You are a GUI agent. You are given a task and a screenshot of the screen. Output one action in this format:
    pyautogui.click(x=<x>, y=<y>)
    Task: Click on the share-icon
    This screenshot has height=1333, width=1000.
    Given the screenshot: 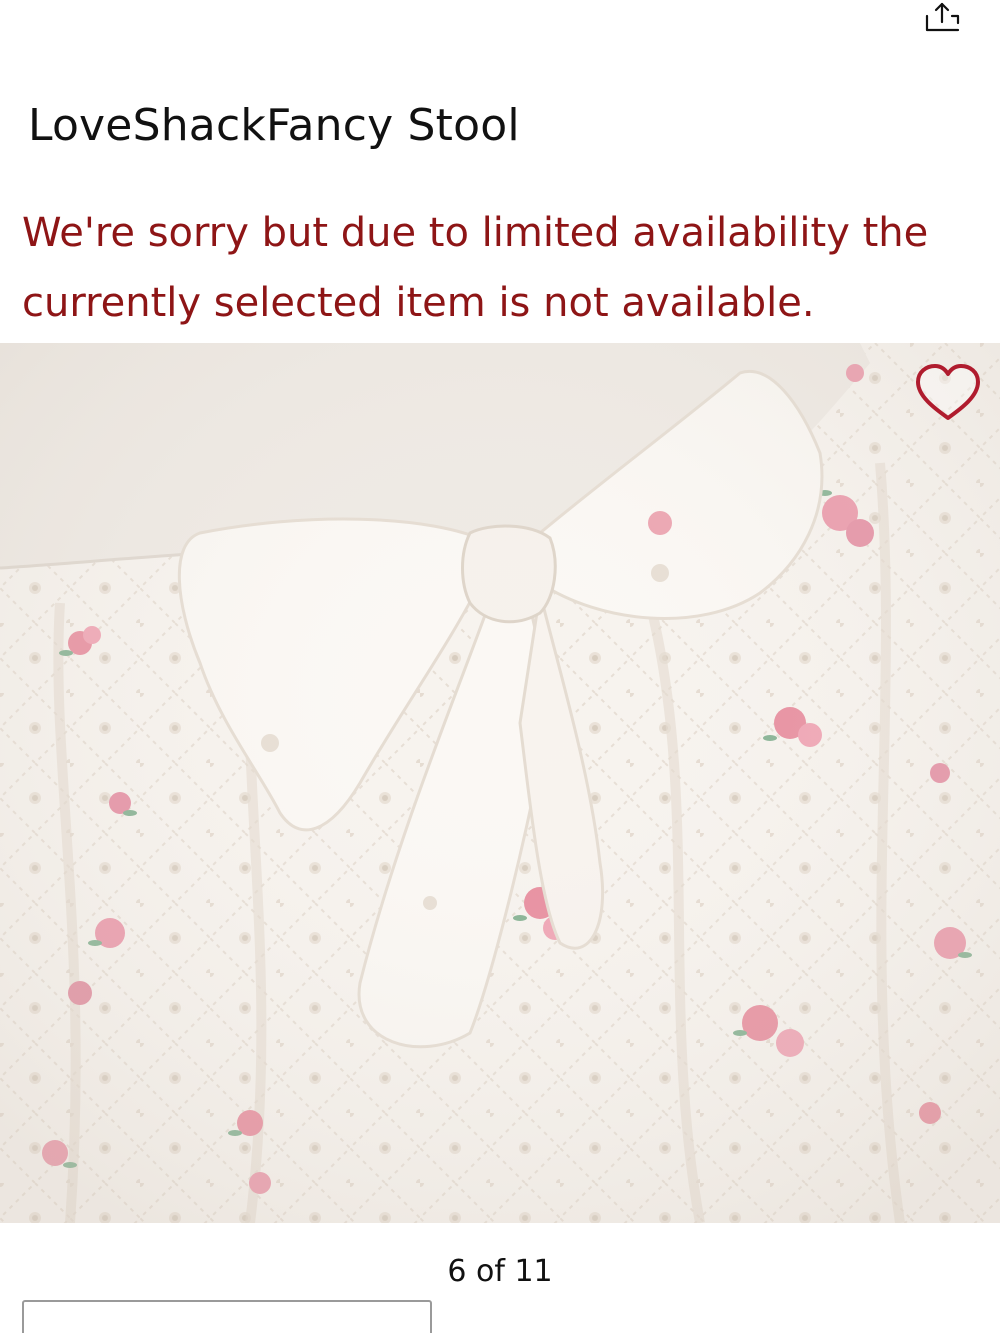 What is the action you would take?
    pyautogui.click(x=942, y=17)
    